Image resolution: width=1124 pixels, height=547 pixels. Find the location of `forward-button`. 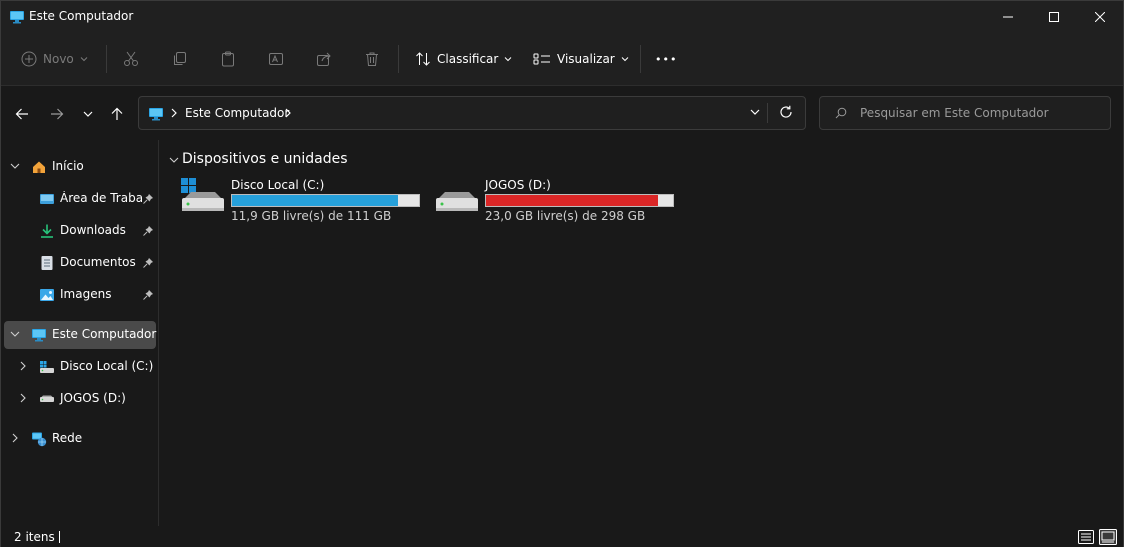

forward-button is located at coordinates (57, 114).